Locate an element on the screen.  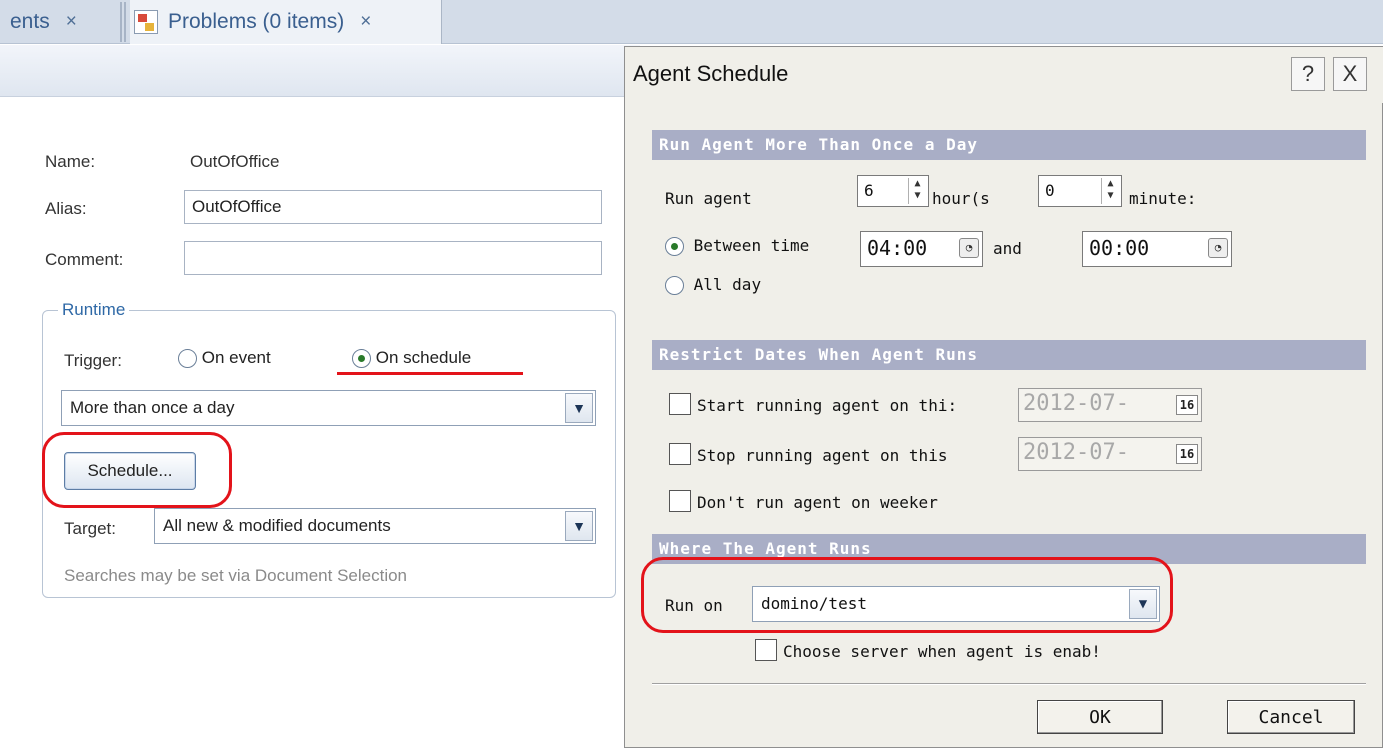
tab-events-close-icon: × is located at coordinates (71, 22).